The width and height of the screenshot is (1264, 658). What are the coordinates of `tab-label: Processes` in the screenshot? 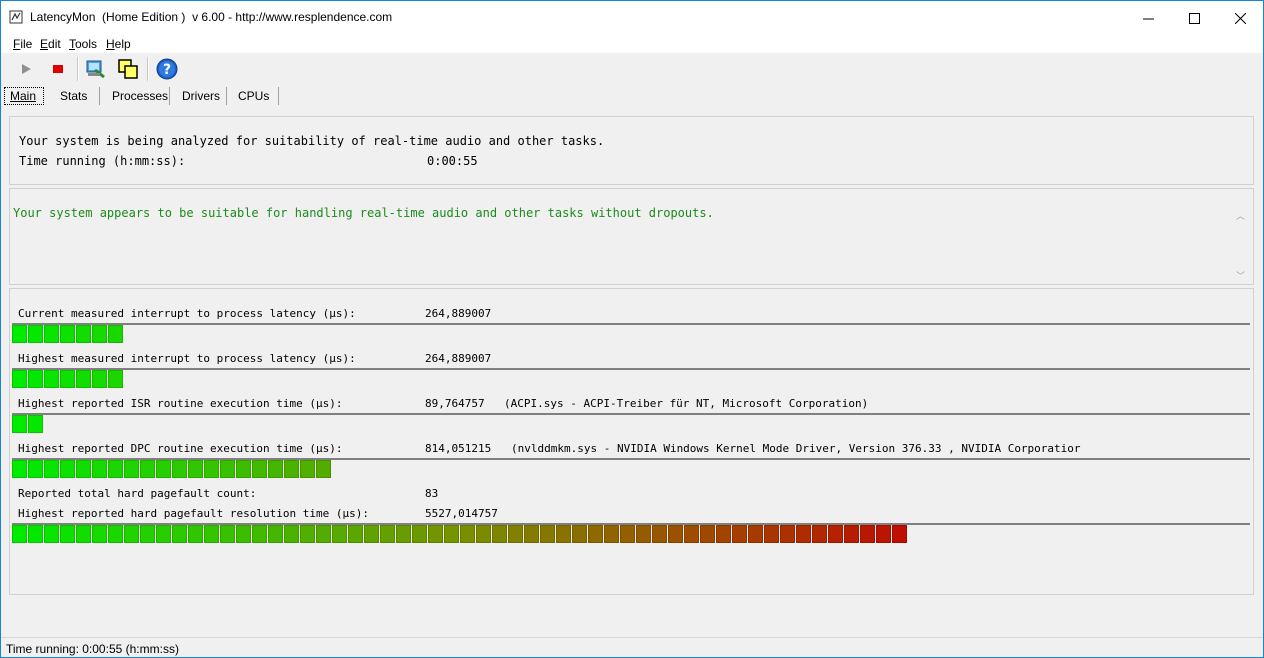 It's located at (140, 96).